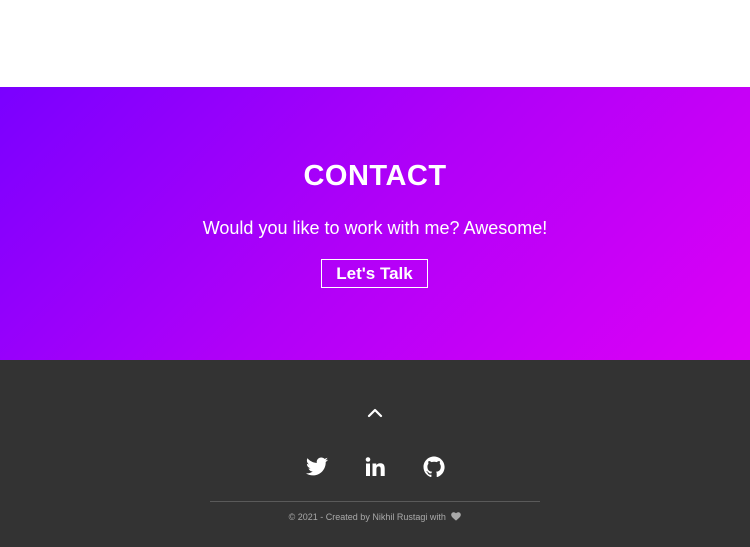 The height and width of the screenshot is (547, 750). Describe the element at coordinates (367, 517) in the screenshot. I see `copyright-label: © 2021 - Created by Nikhil Rustagi with` at that location.